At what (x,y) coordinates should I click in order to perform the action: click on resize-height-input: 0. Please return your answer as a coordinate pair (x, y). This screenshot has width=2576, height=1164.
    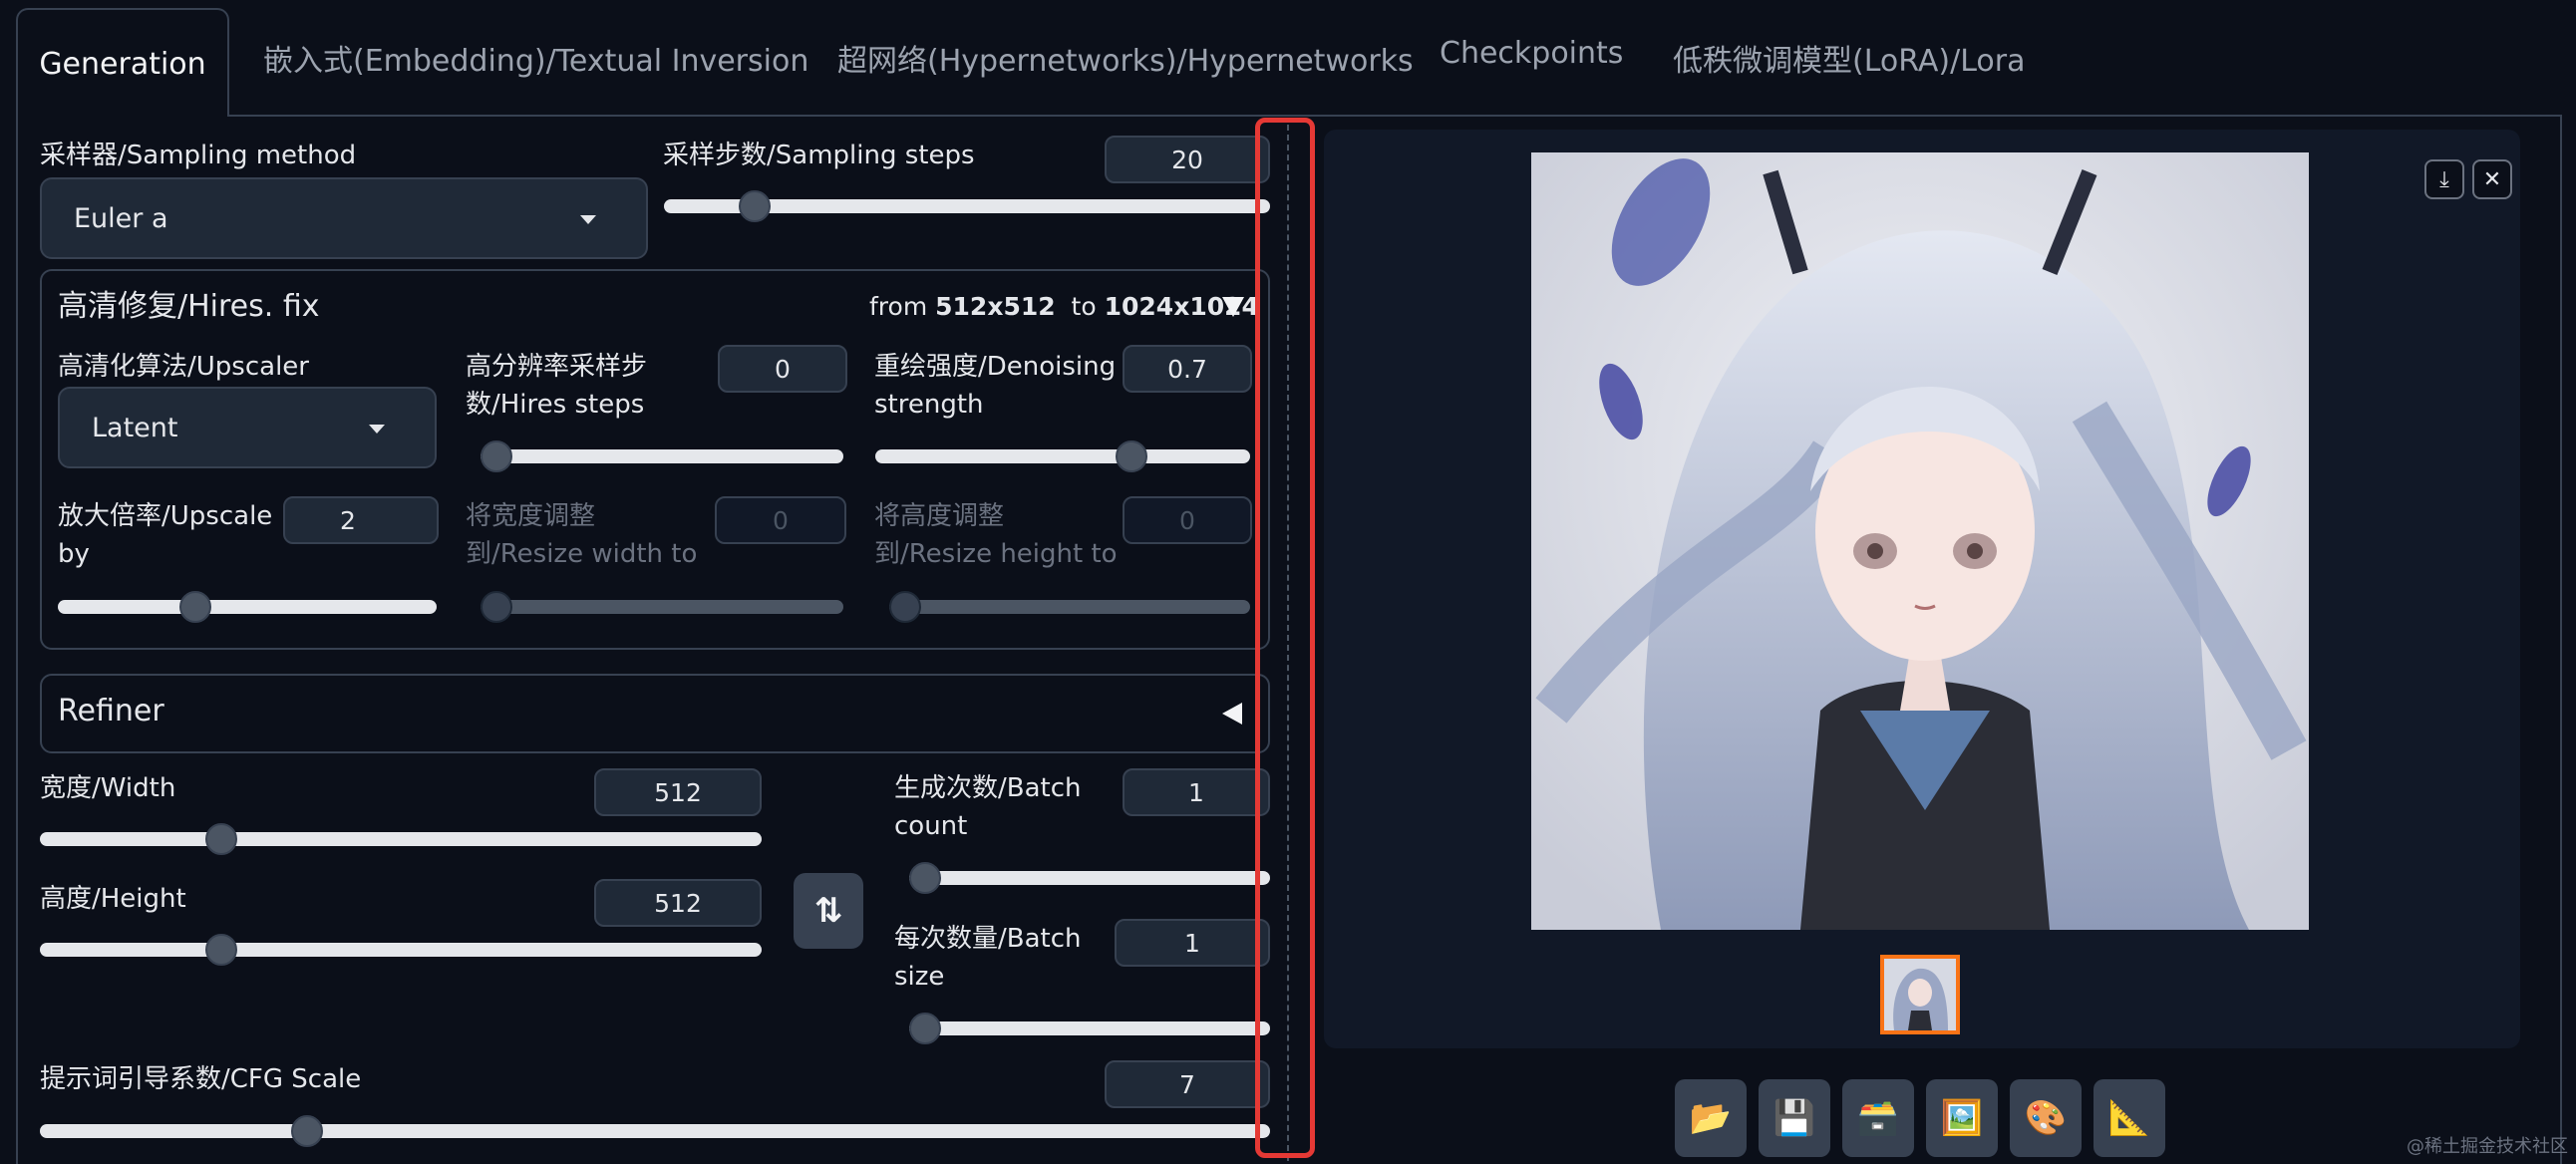
    Looking at the image, I should click on (1187, 520).